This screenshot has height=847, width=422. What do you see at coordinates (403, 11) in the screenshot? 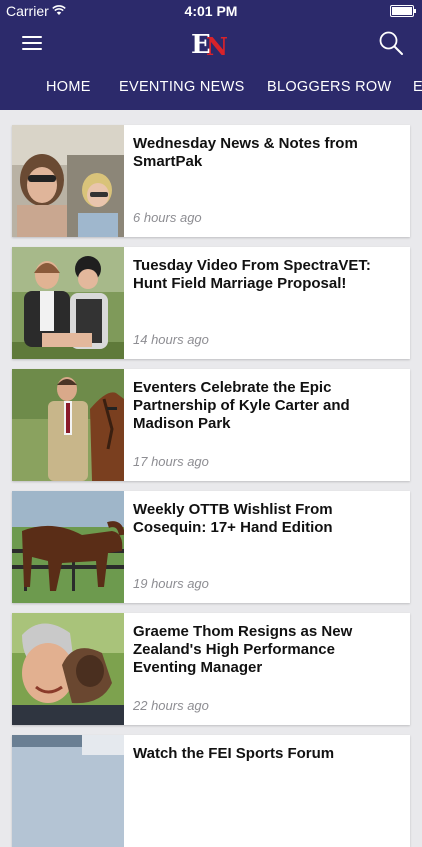
I see `battery-icon` at bounding box center [403, 11].